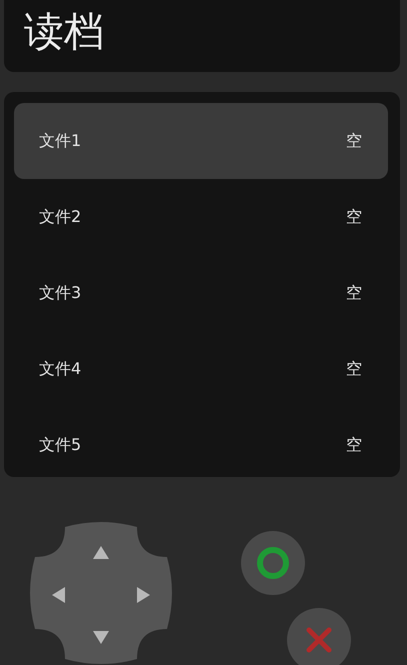  I want to click on save-slot: 文件4 空, so click(201, 369).